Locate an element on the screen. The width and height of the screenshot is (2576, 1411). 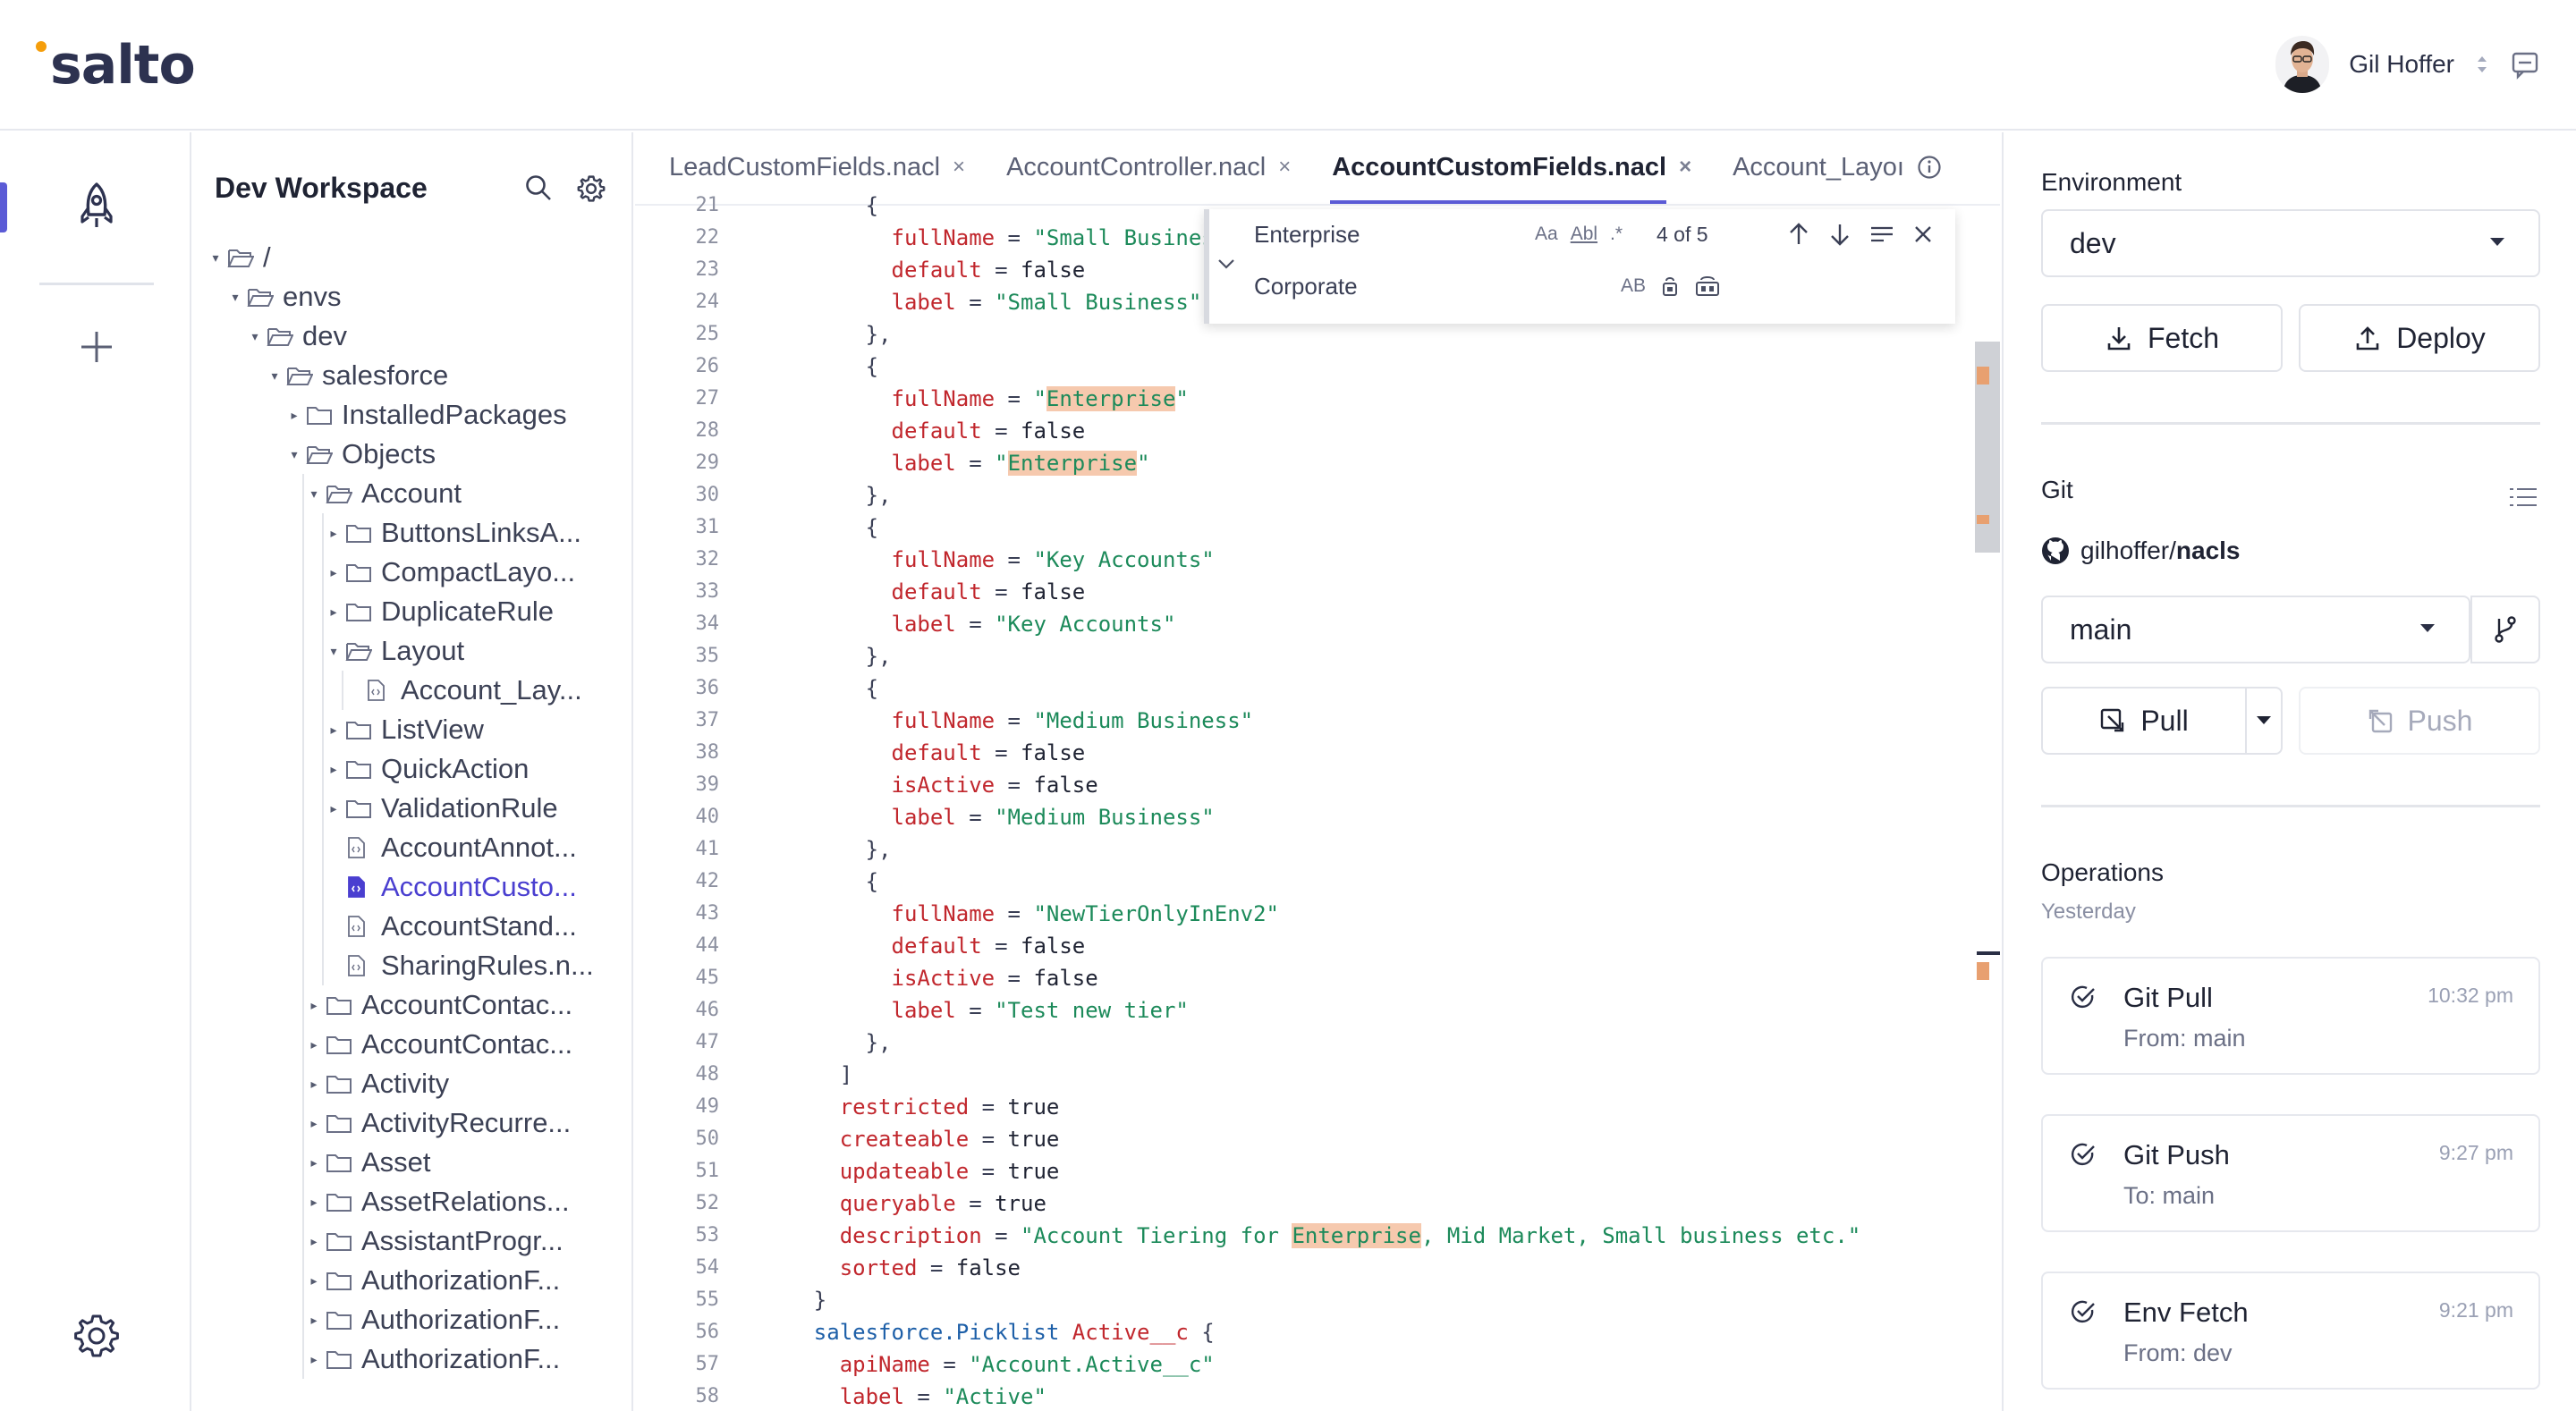
folder-open-icon is located at coordinates (240, 257).